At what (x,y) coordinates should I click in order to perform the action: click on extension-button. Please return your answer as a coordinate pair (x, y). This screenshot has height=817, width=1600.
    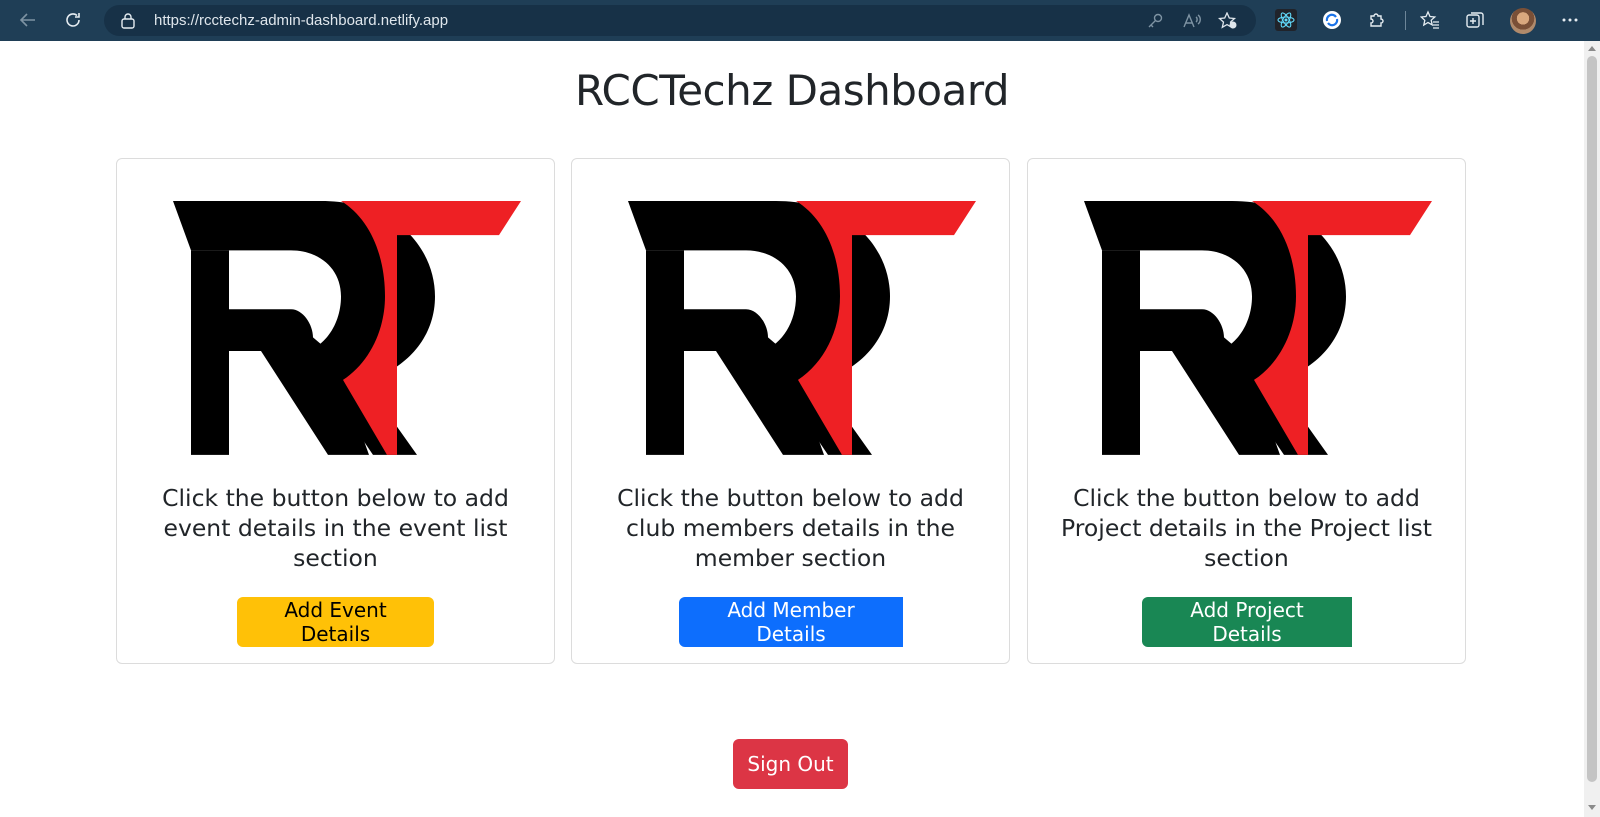
    Looking at the image, I should click on (1332, 20).